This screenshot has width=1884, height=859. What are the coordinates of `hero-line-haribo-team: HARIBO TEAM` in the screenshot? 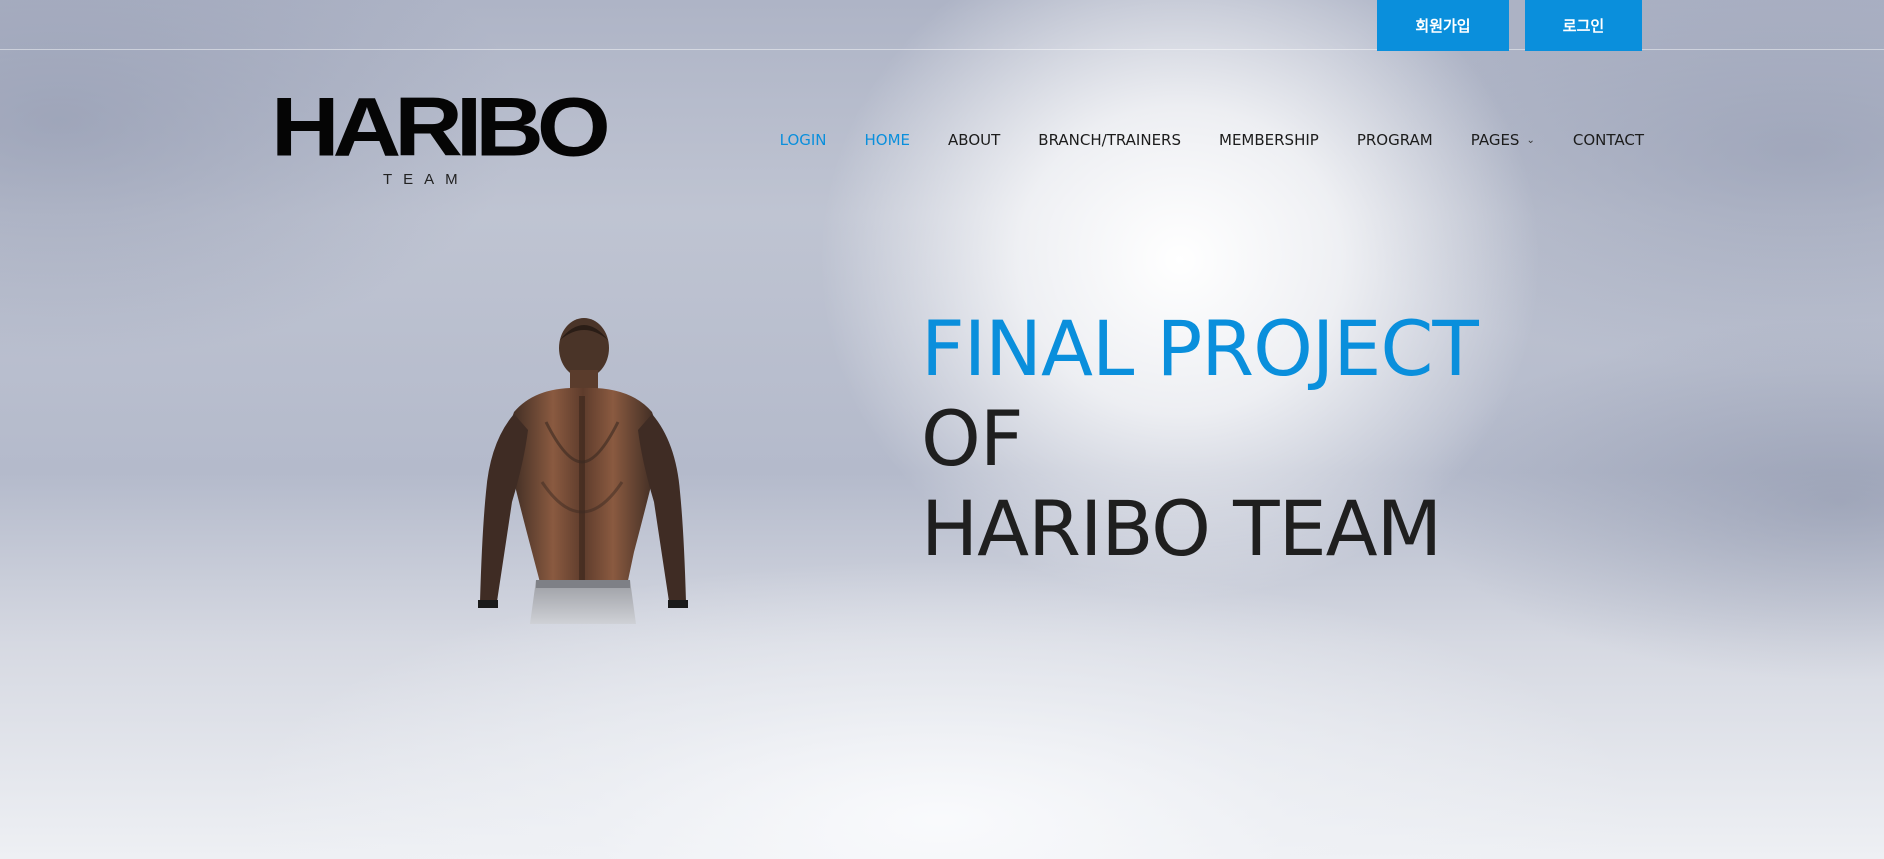 It's located at (1181, 528).